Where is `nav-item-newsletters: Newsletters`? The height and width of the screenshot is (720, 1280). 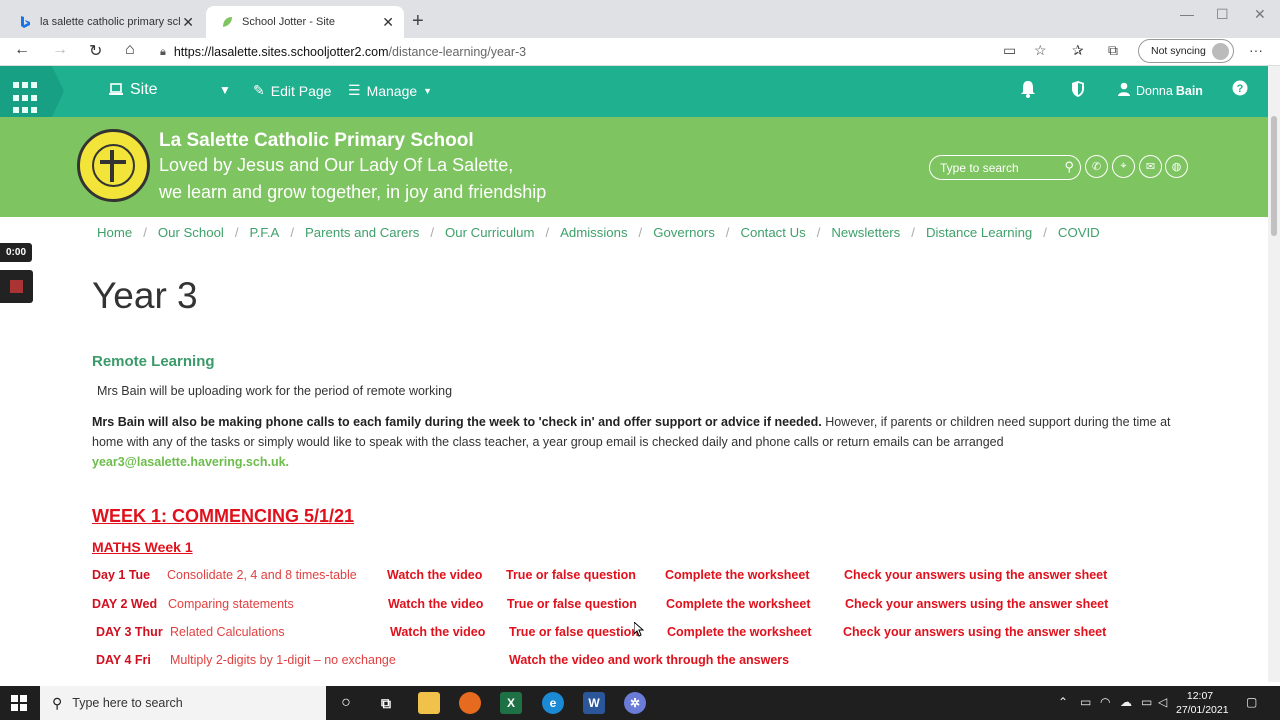
nav-item-newsletters: Newsletters is located at coordinates (865, 234).